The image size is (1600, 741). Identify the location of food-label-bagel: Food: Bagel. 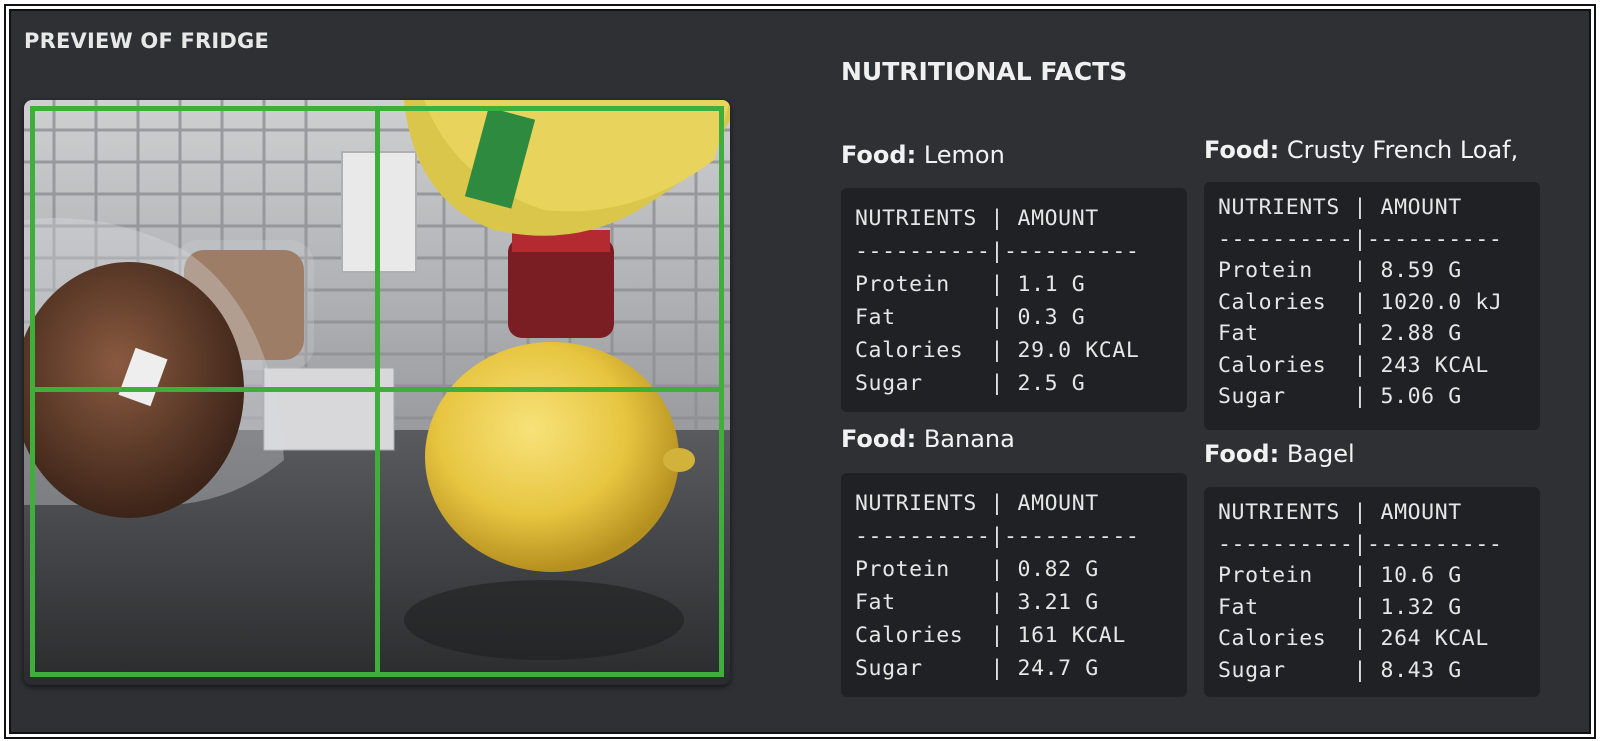
(1279, 454).